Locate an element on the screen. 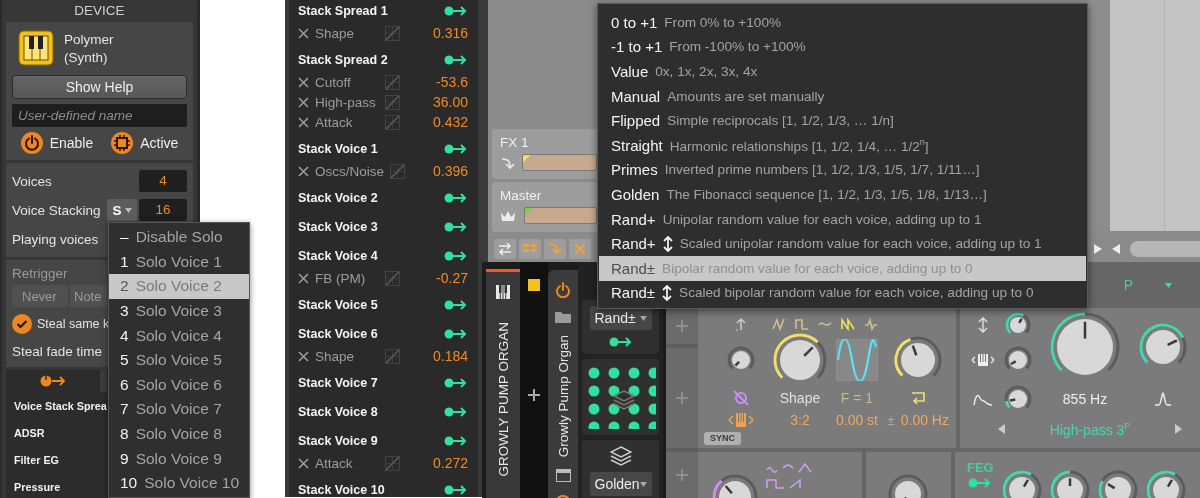 This screenshot has width=1200, height=498. menu-item: 4 Solo Voice 4 is located at coordinates (179, 335).